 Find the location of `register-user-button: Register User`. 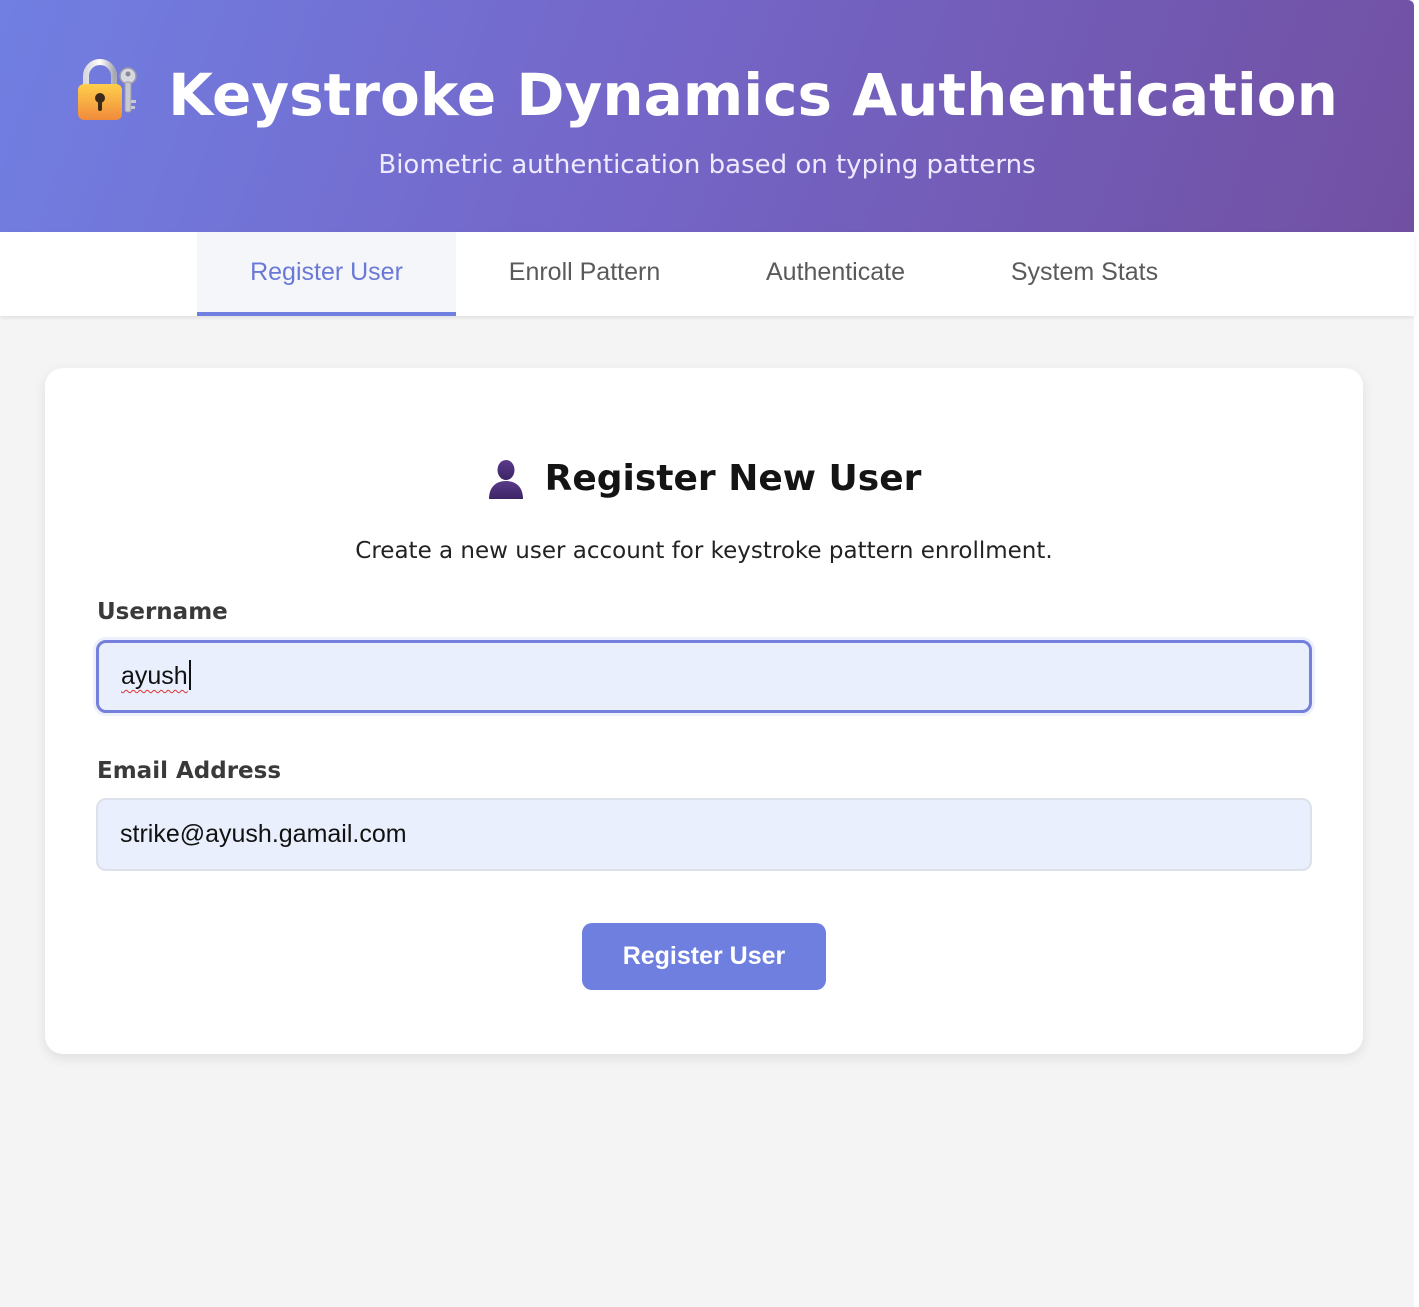

register-user-button: Register User is located at coordinates (704, 956).